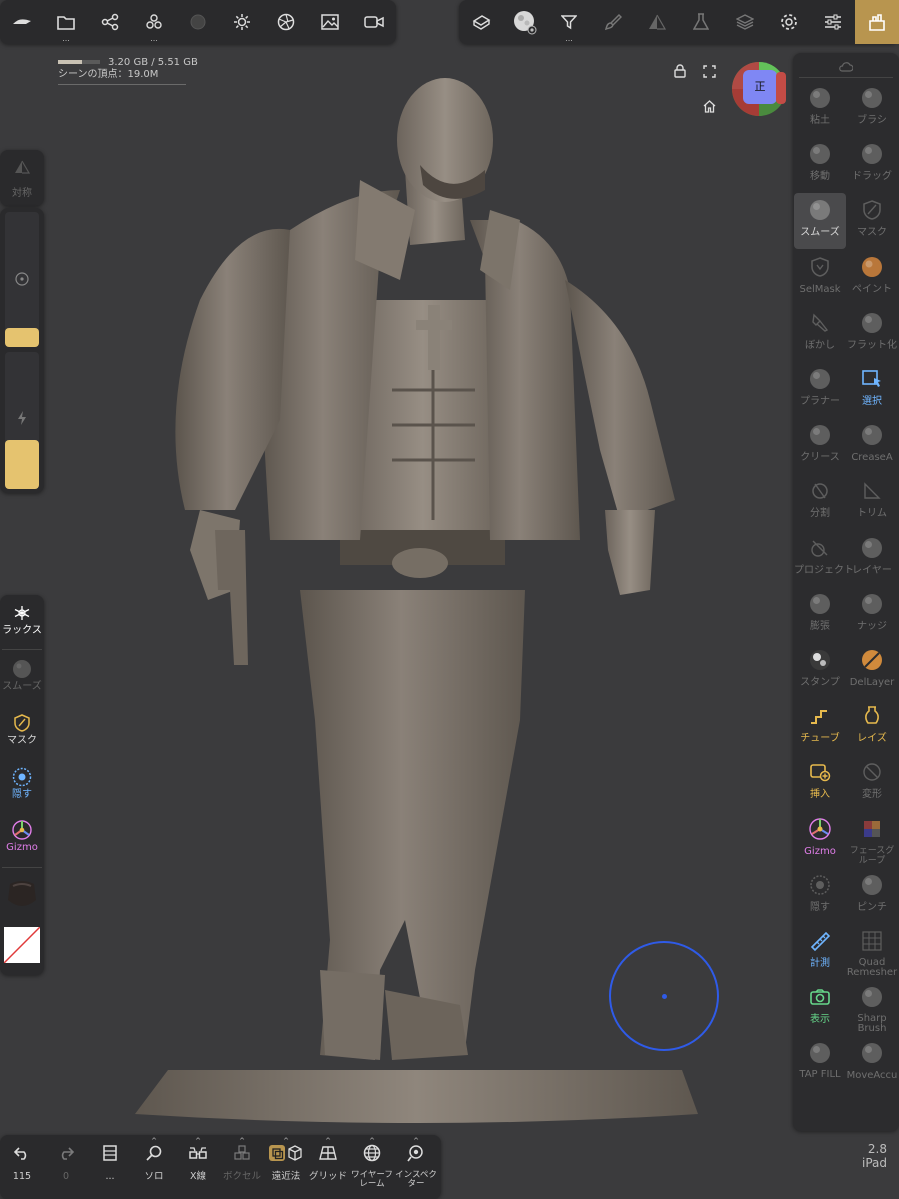 The width and height of the screenshot is (899, 1199). What do you see at coordinates (22, 728) in the screenshot?
I see `mask-shortcut: マスク` at bounding box center [22, 728].